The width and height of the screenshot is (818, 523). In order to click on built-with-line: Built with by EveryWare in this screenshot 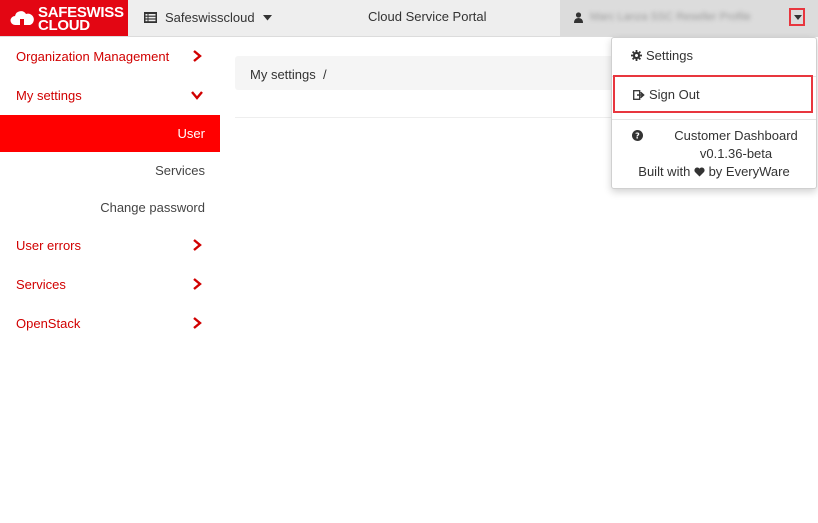, I will do `click(714, 171)`.